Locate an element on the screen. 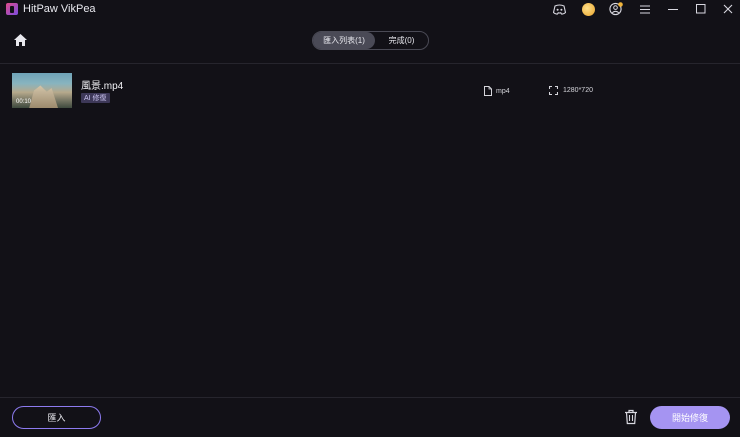  delete-button is located at coordinates (632, 417).